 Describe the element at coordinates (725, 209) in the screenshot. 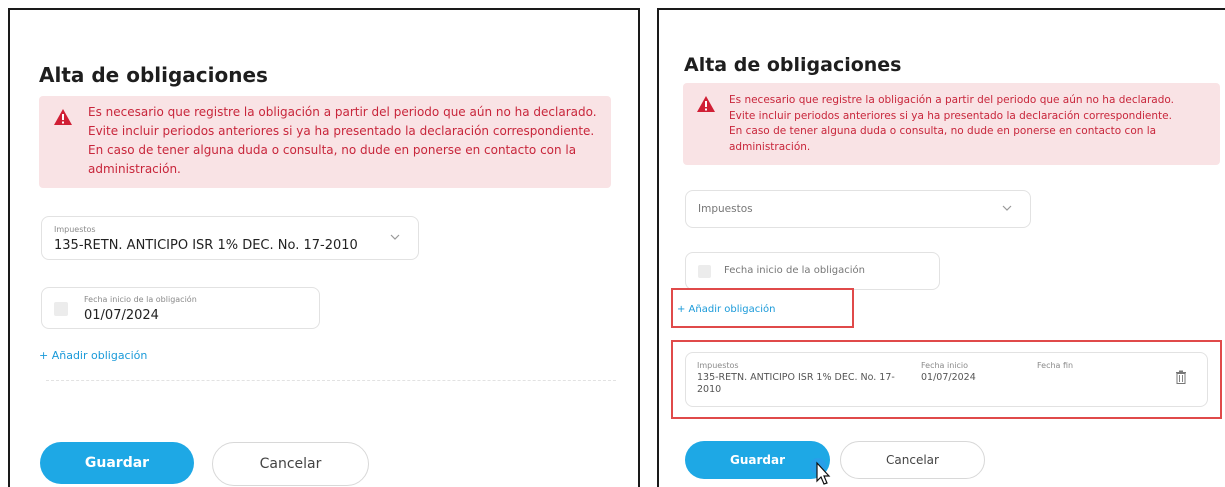

I see `tax-select-placeholder: Impuestos` at that location.